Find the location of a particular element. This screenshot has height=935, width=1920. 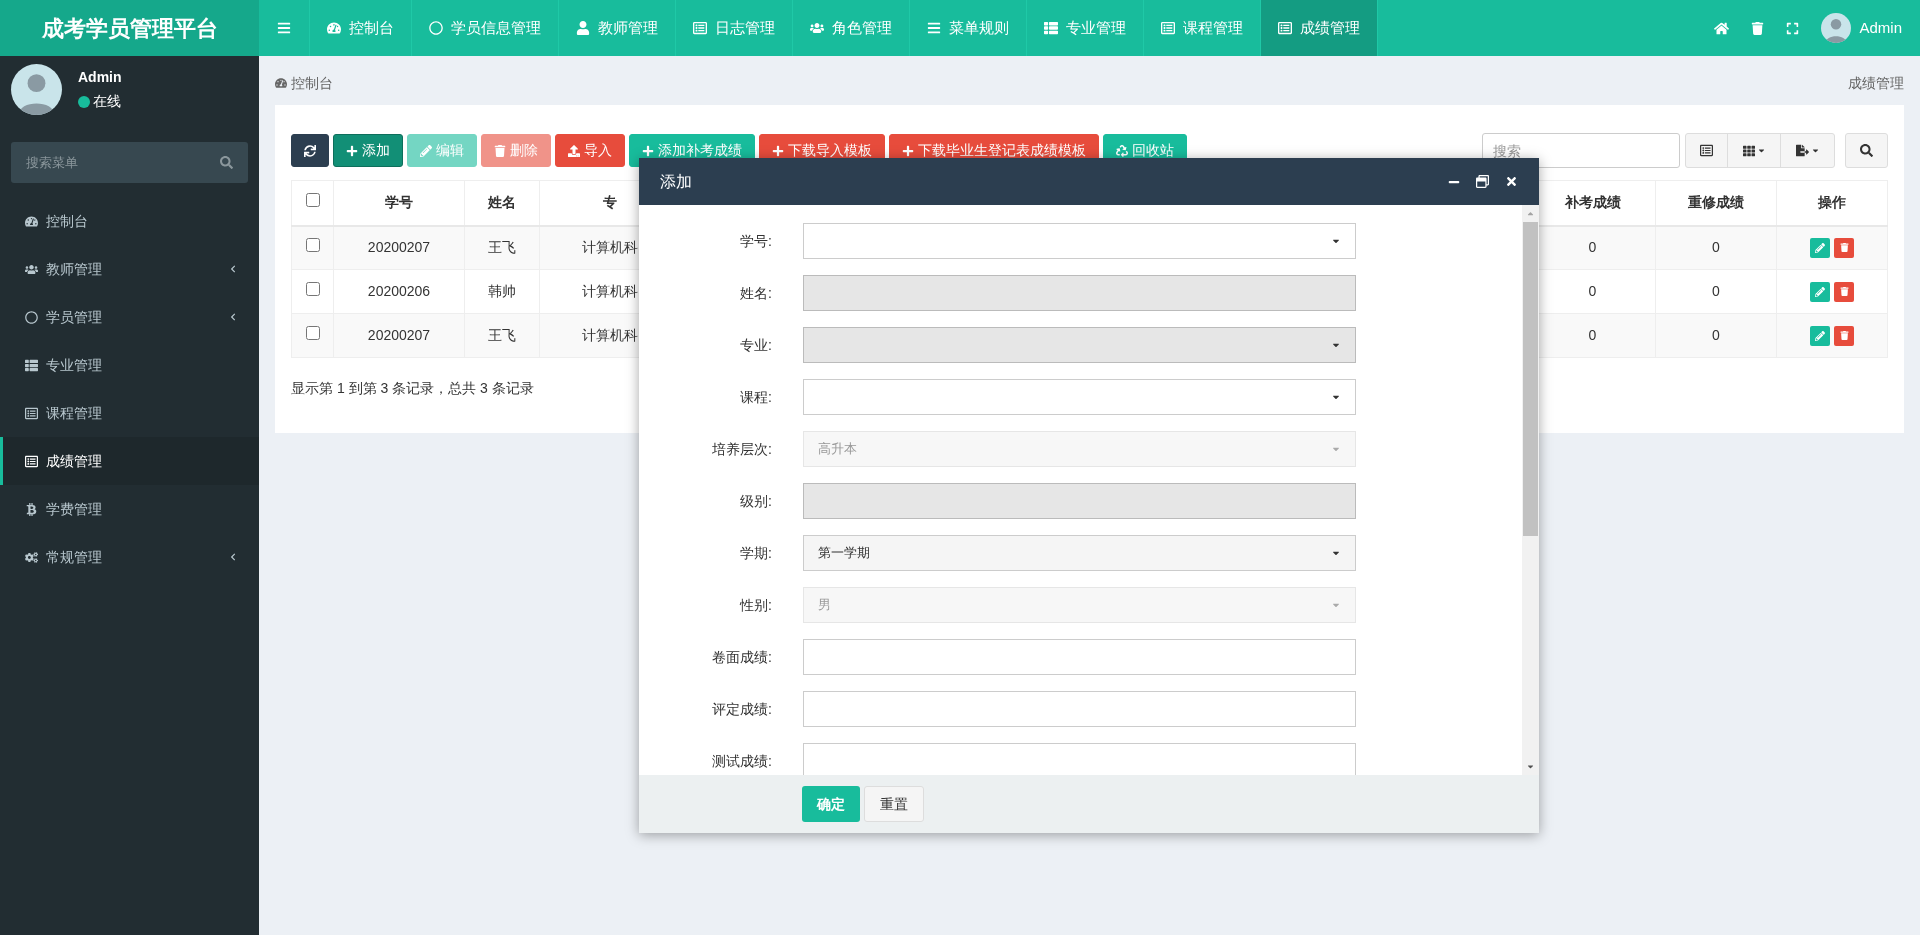

nav-tab: 教师管理 is located at coordinates (617, 28).